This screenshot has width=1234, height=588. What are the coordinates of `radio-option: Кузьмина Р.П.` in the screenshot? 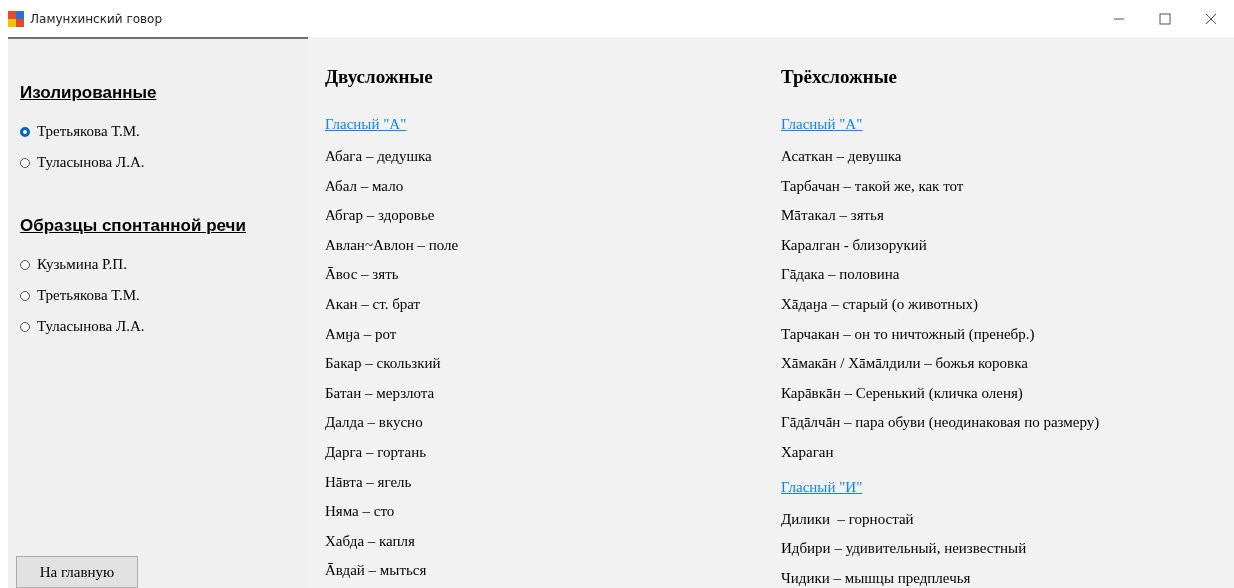 It's located at (73, 264).